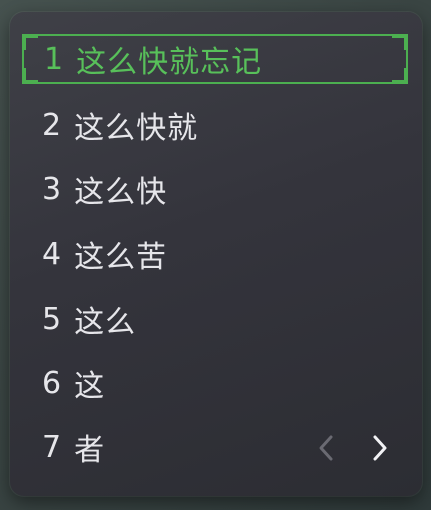  I want to click on candidate-index: 3, so click(52, 189).